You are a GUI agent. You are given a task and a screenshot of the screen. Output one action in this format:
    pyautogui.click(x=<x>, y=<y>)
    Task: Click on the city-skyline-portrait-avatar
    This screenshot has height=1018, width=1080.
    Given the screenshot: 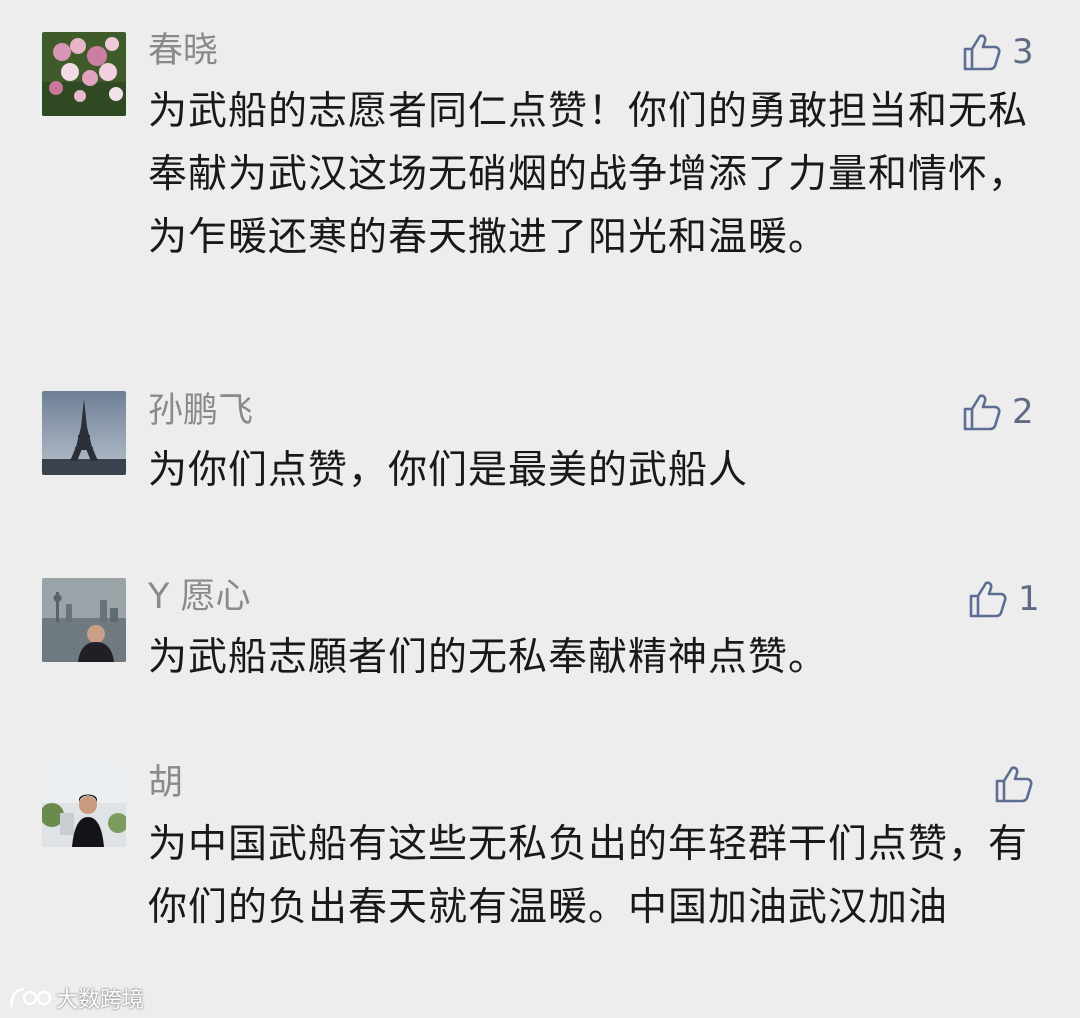 What is the action you would take?
    pyautogui.click(x=84, y=620)
    